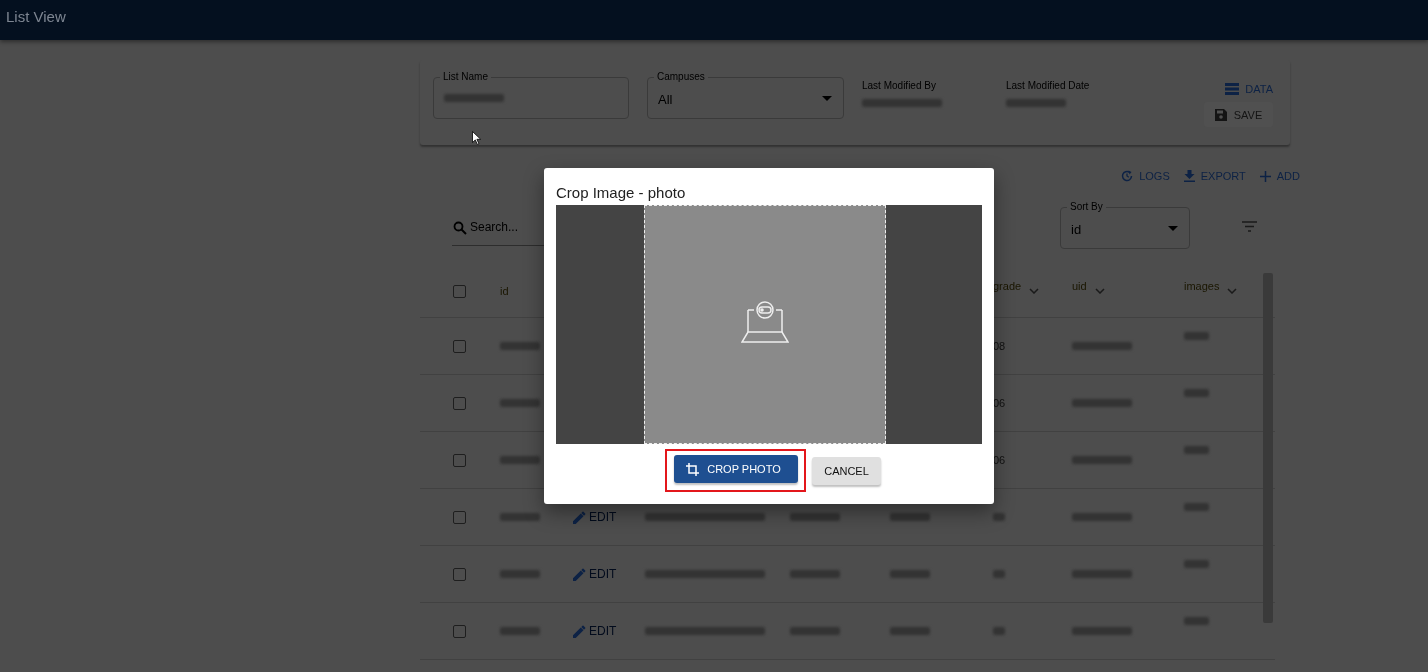 The image size is (1428, 672). Describe the element at coordinates (476, 138) in the screenshot. I see `cursor-icon` at that location.